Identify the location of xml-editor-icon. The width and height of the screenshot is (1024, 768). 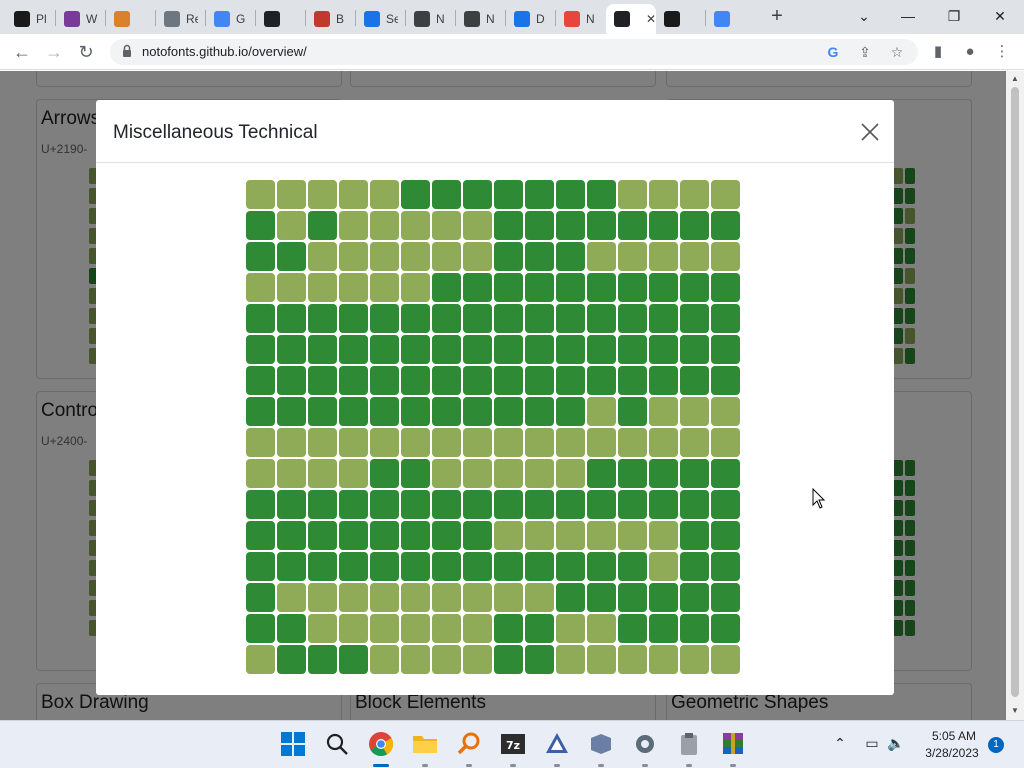
(601, 744).